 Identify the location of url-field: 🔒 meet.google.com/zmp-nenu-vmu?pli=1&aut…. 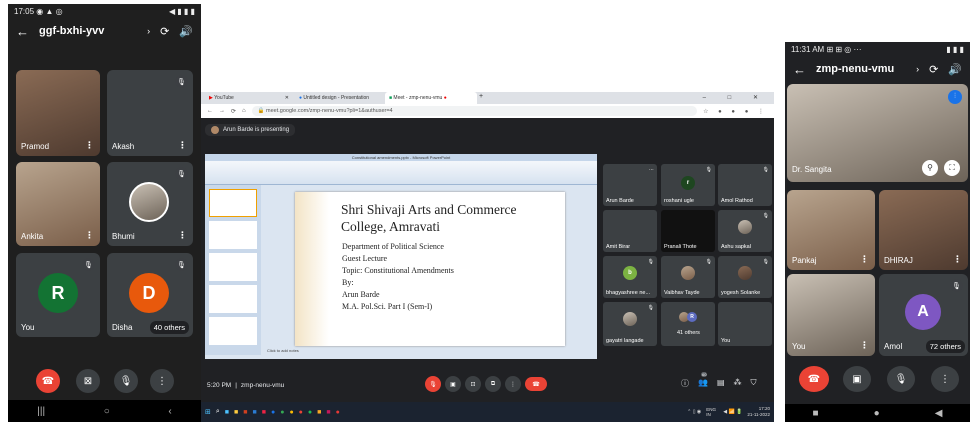
(474, 111).